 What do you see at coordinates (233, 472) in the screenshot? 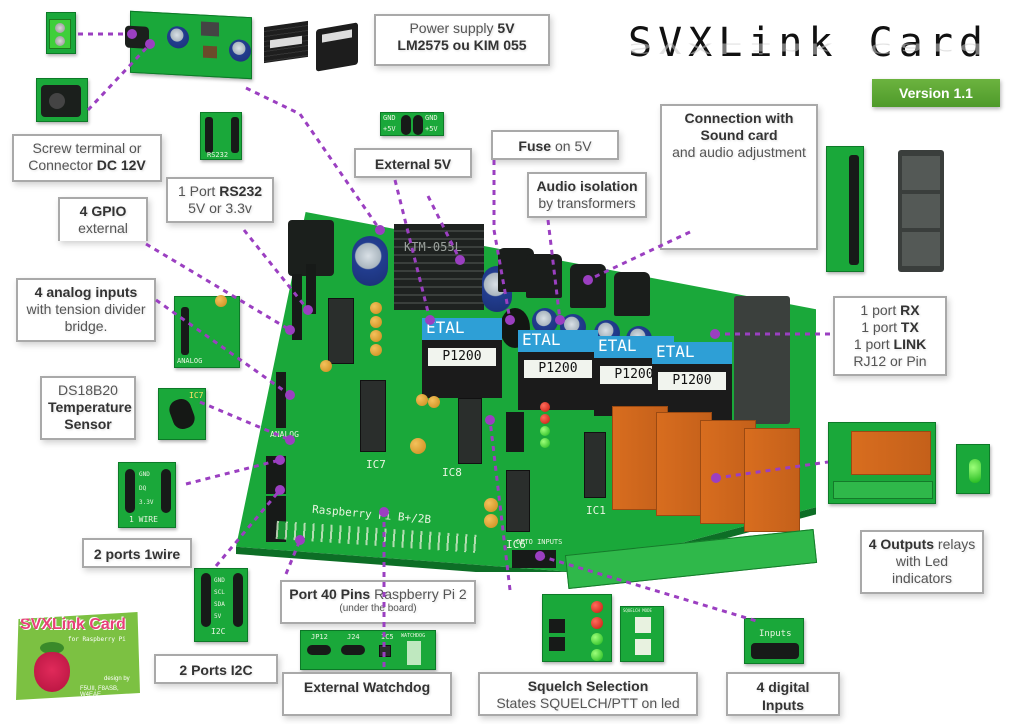
I see `line-onewire` at bounding box center [233, 472].